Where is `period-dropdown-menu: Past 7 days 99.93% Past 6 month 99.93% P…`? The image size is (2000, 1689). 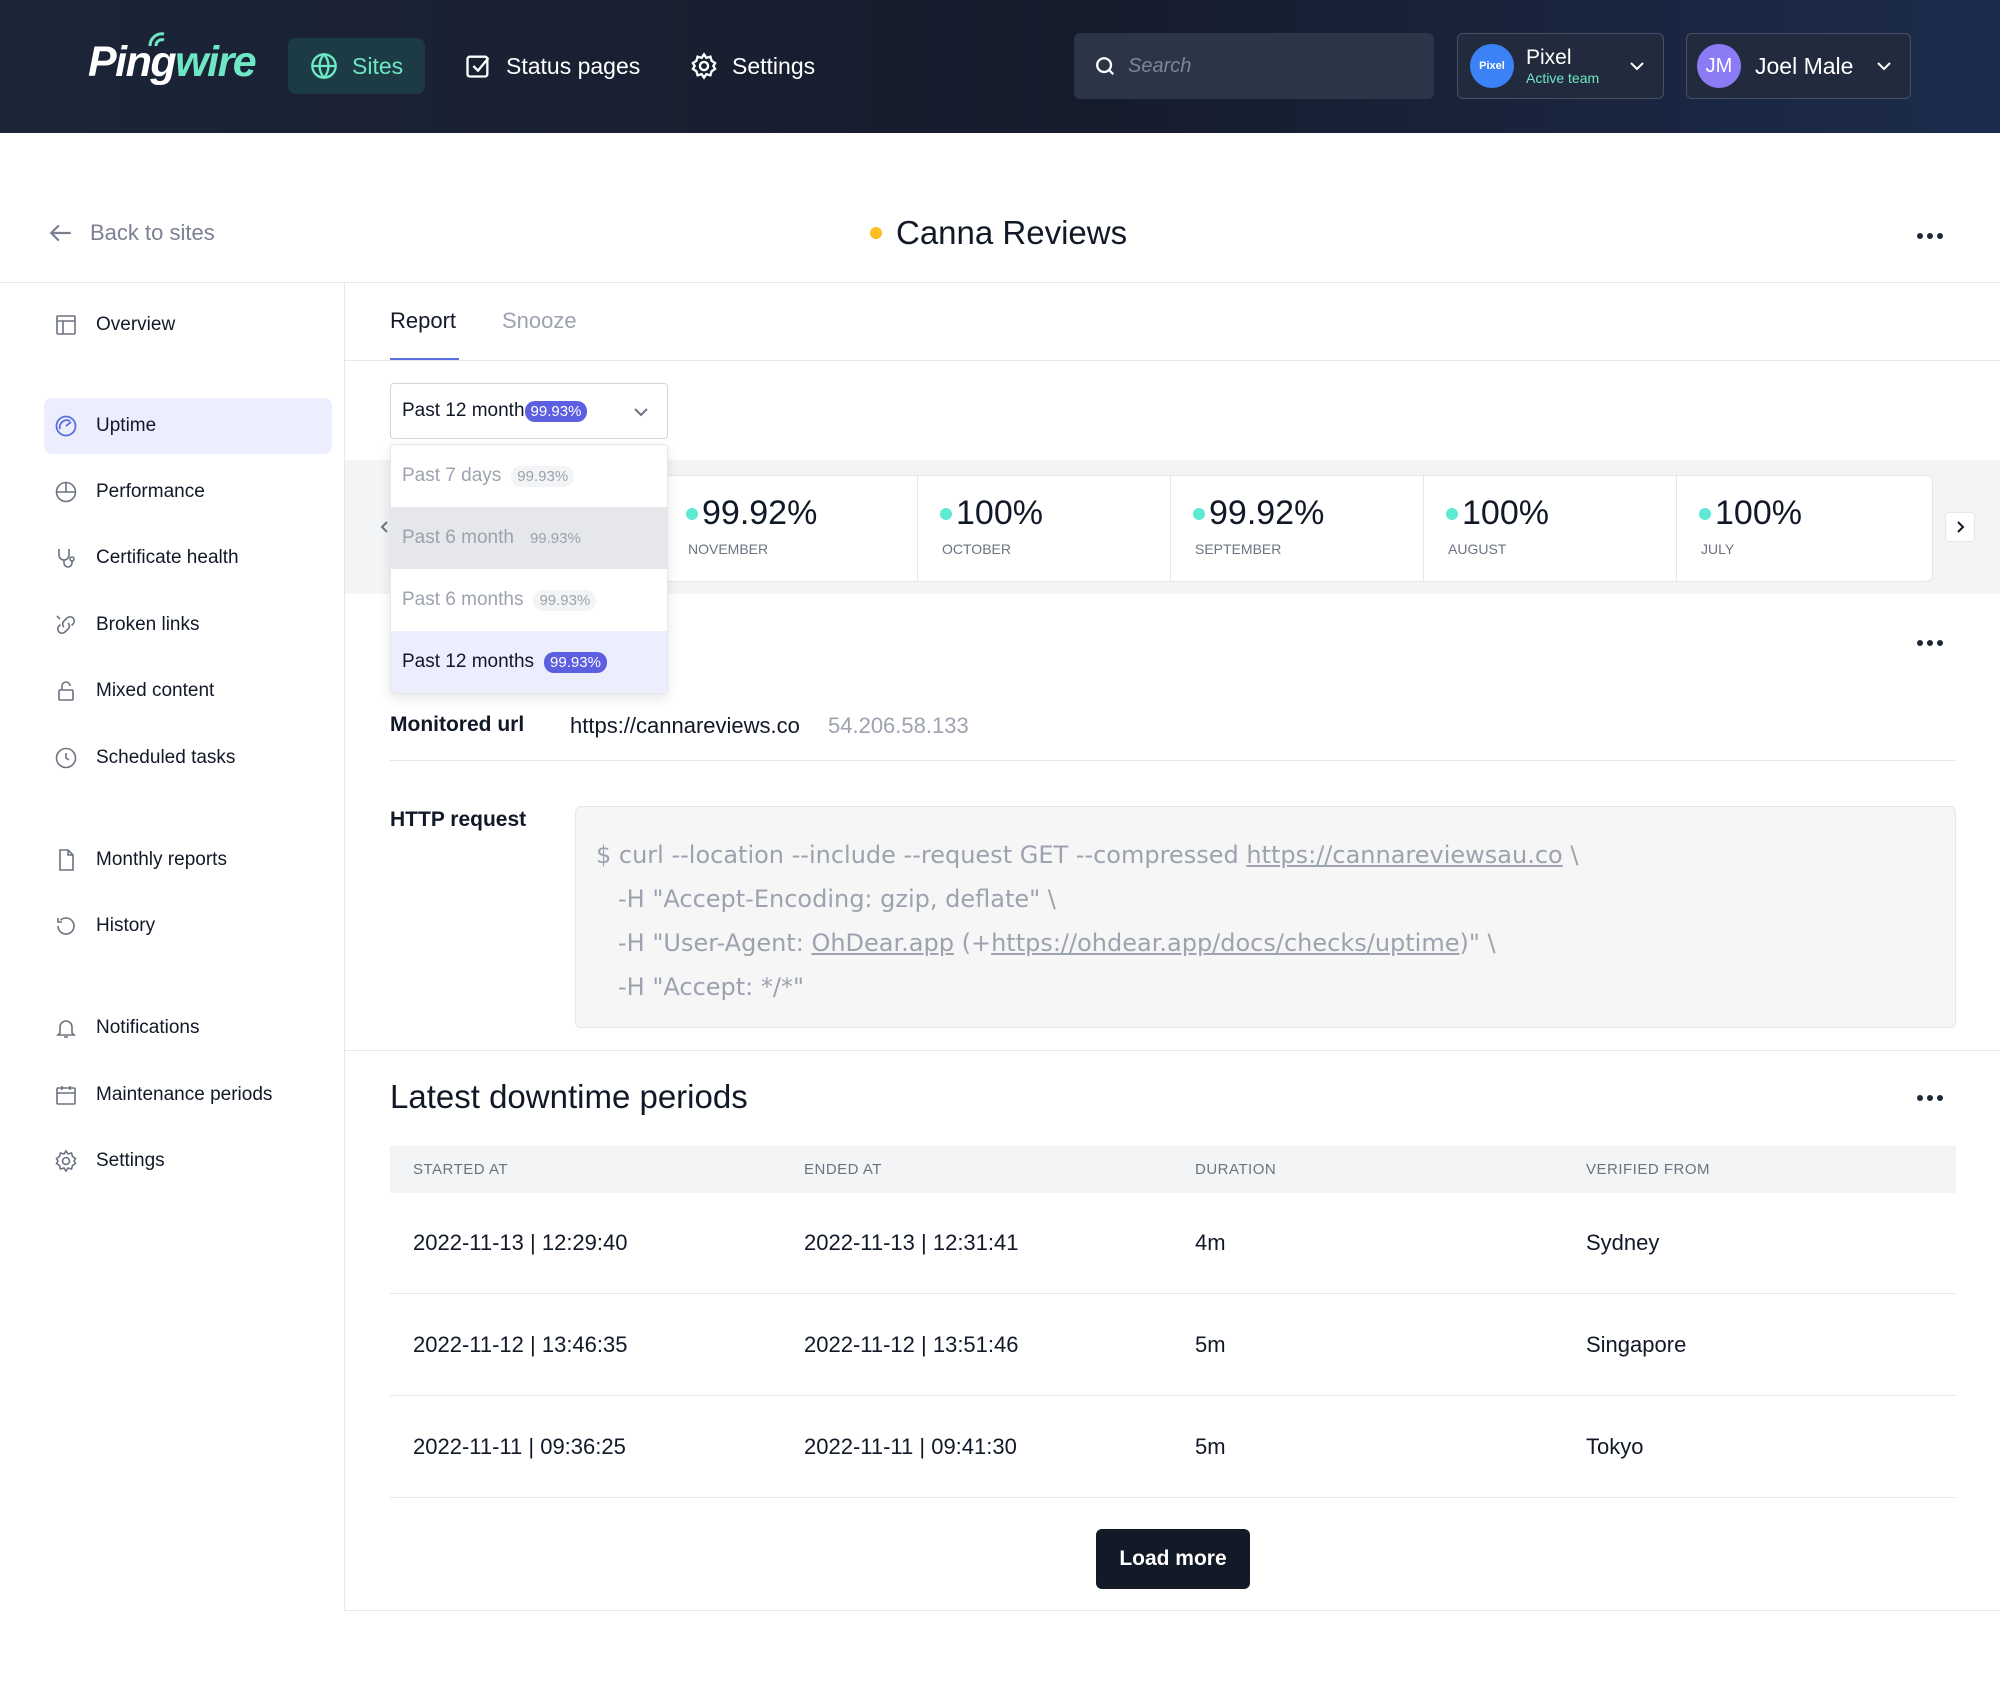
period-dropdown-menu: Past 7 days 99.93% Past 6 month 99.93% P… is located at coordinates (529, 569).